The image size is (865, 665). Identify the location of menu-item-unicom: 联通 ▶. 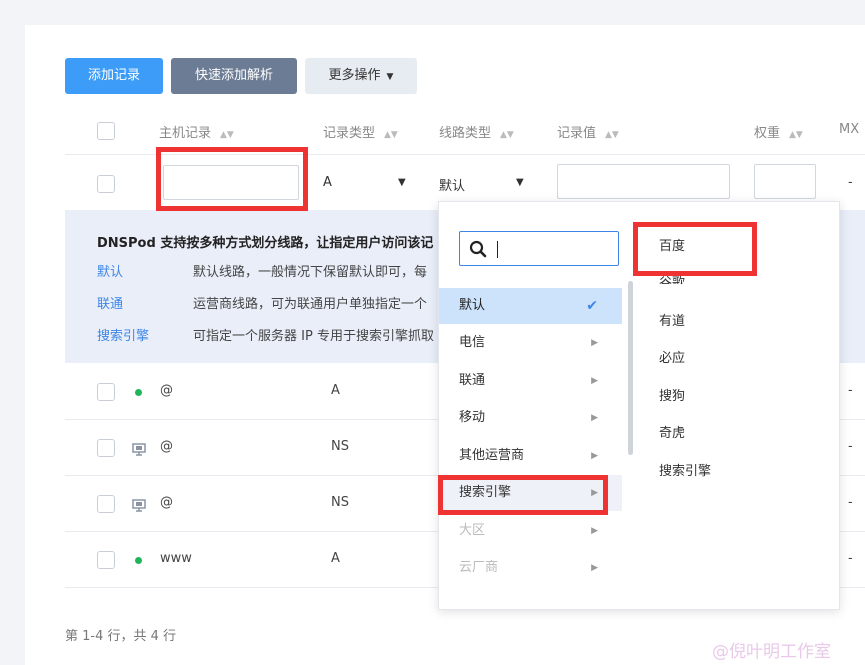
(530, 381).